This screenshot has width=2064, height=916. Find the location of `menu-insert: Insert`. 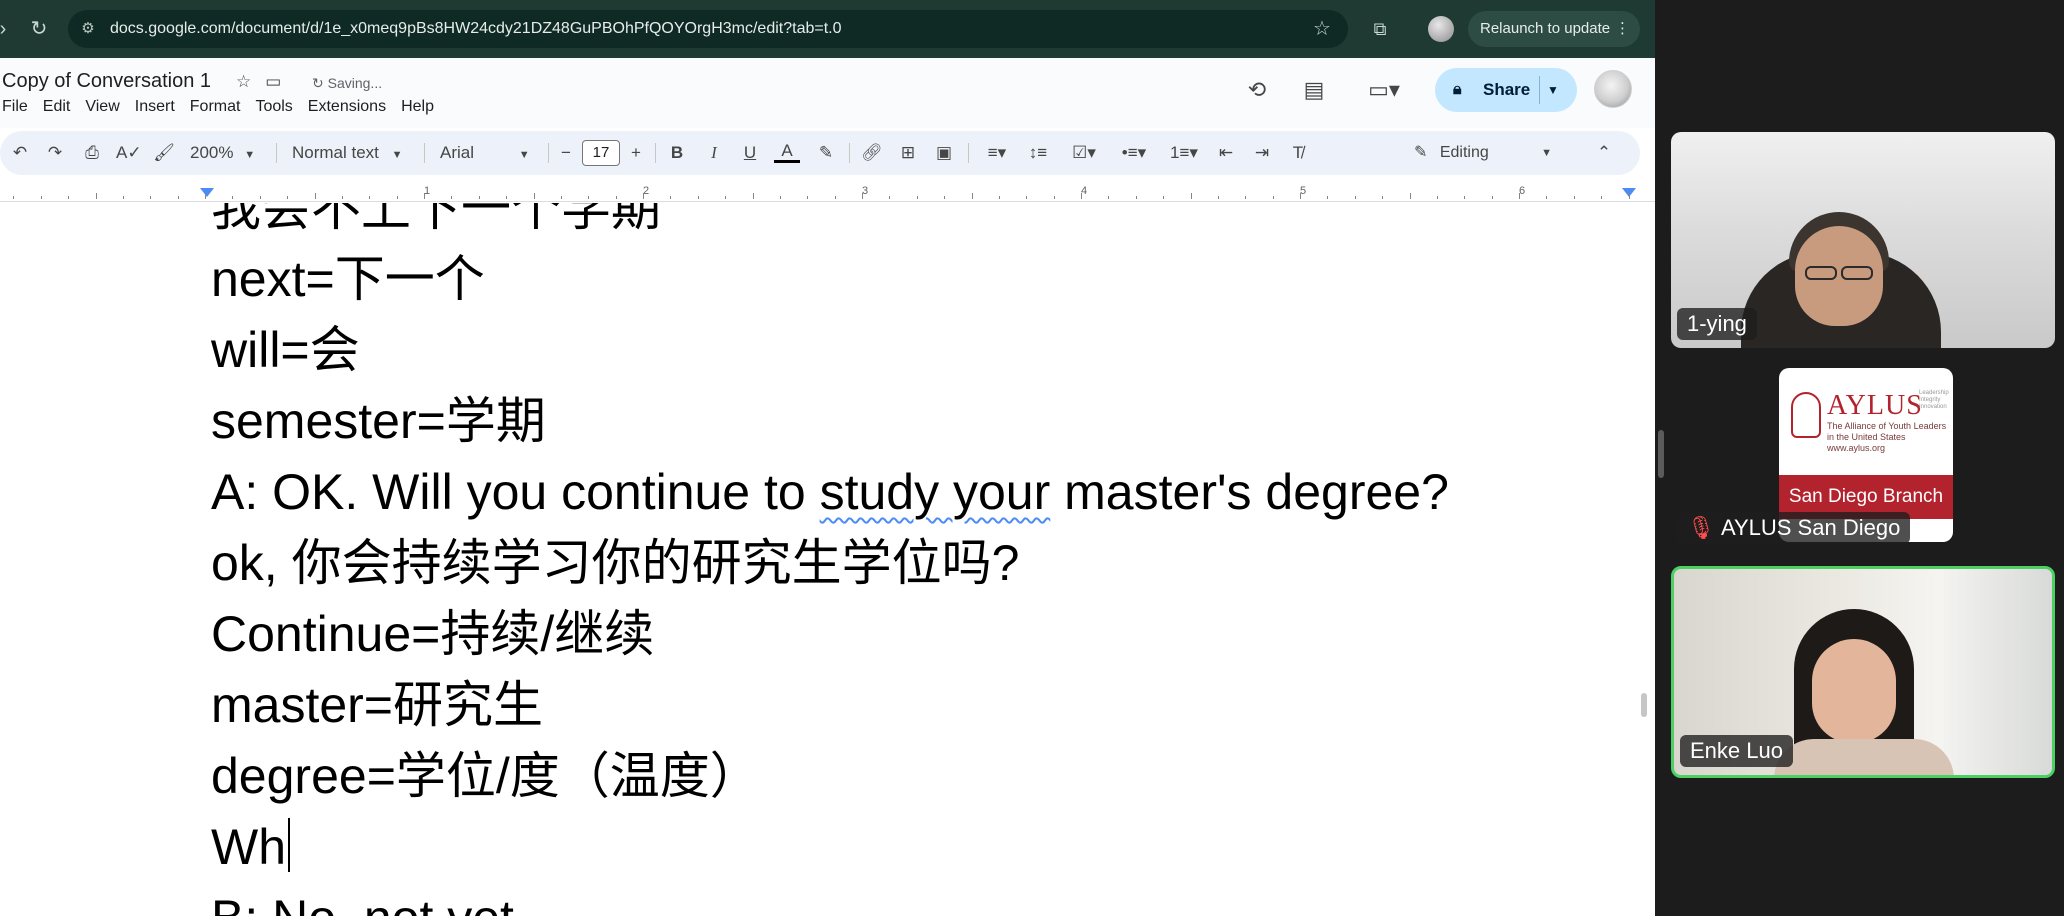

menu-insert: Insert is located at coordinates (155, 107).